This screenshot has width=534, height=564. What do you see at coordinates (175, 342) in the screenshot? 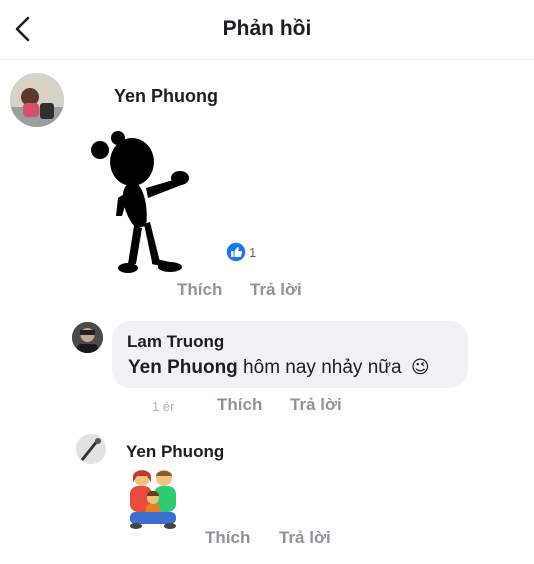
I see `comment-author-name: Lam Truong` at bounding box center [175, 342].